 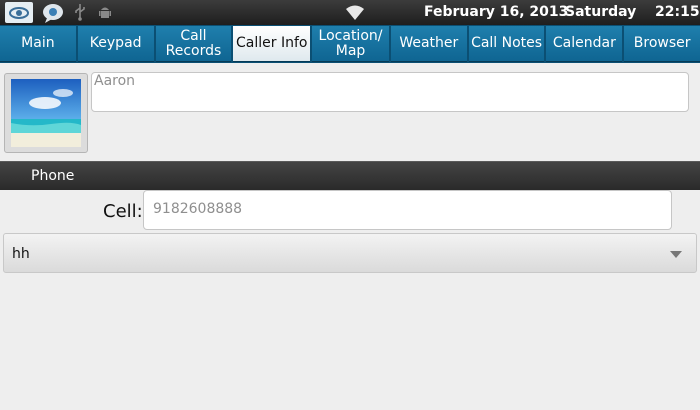 I want to click on phone-section-title: Phone, so click(x=53, y=176).